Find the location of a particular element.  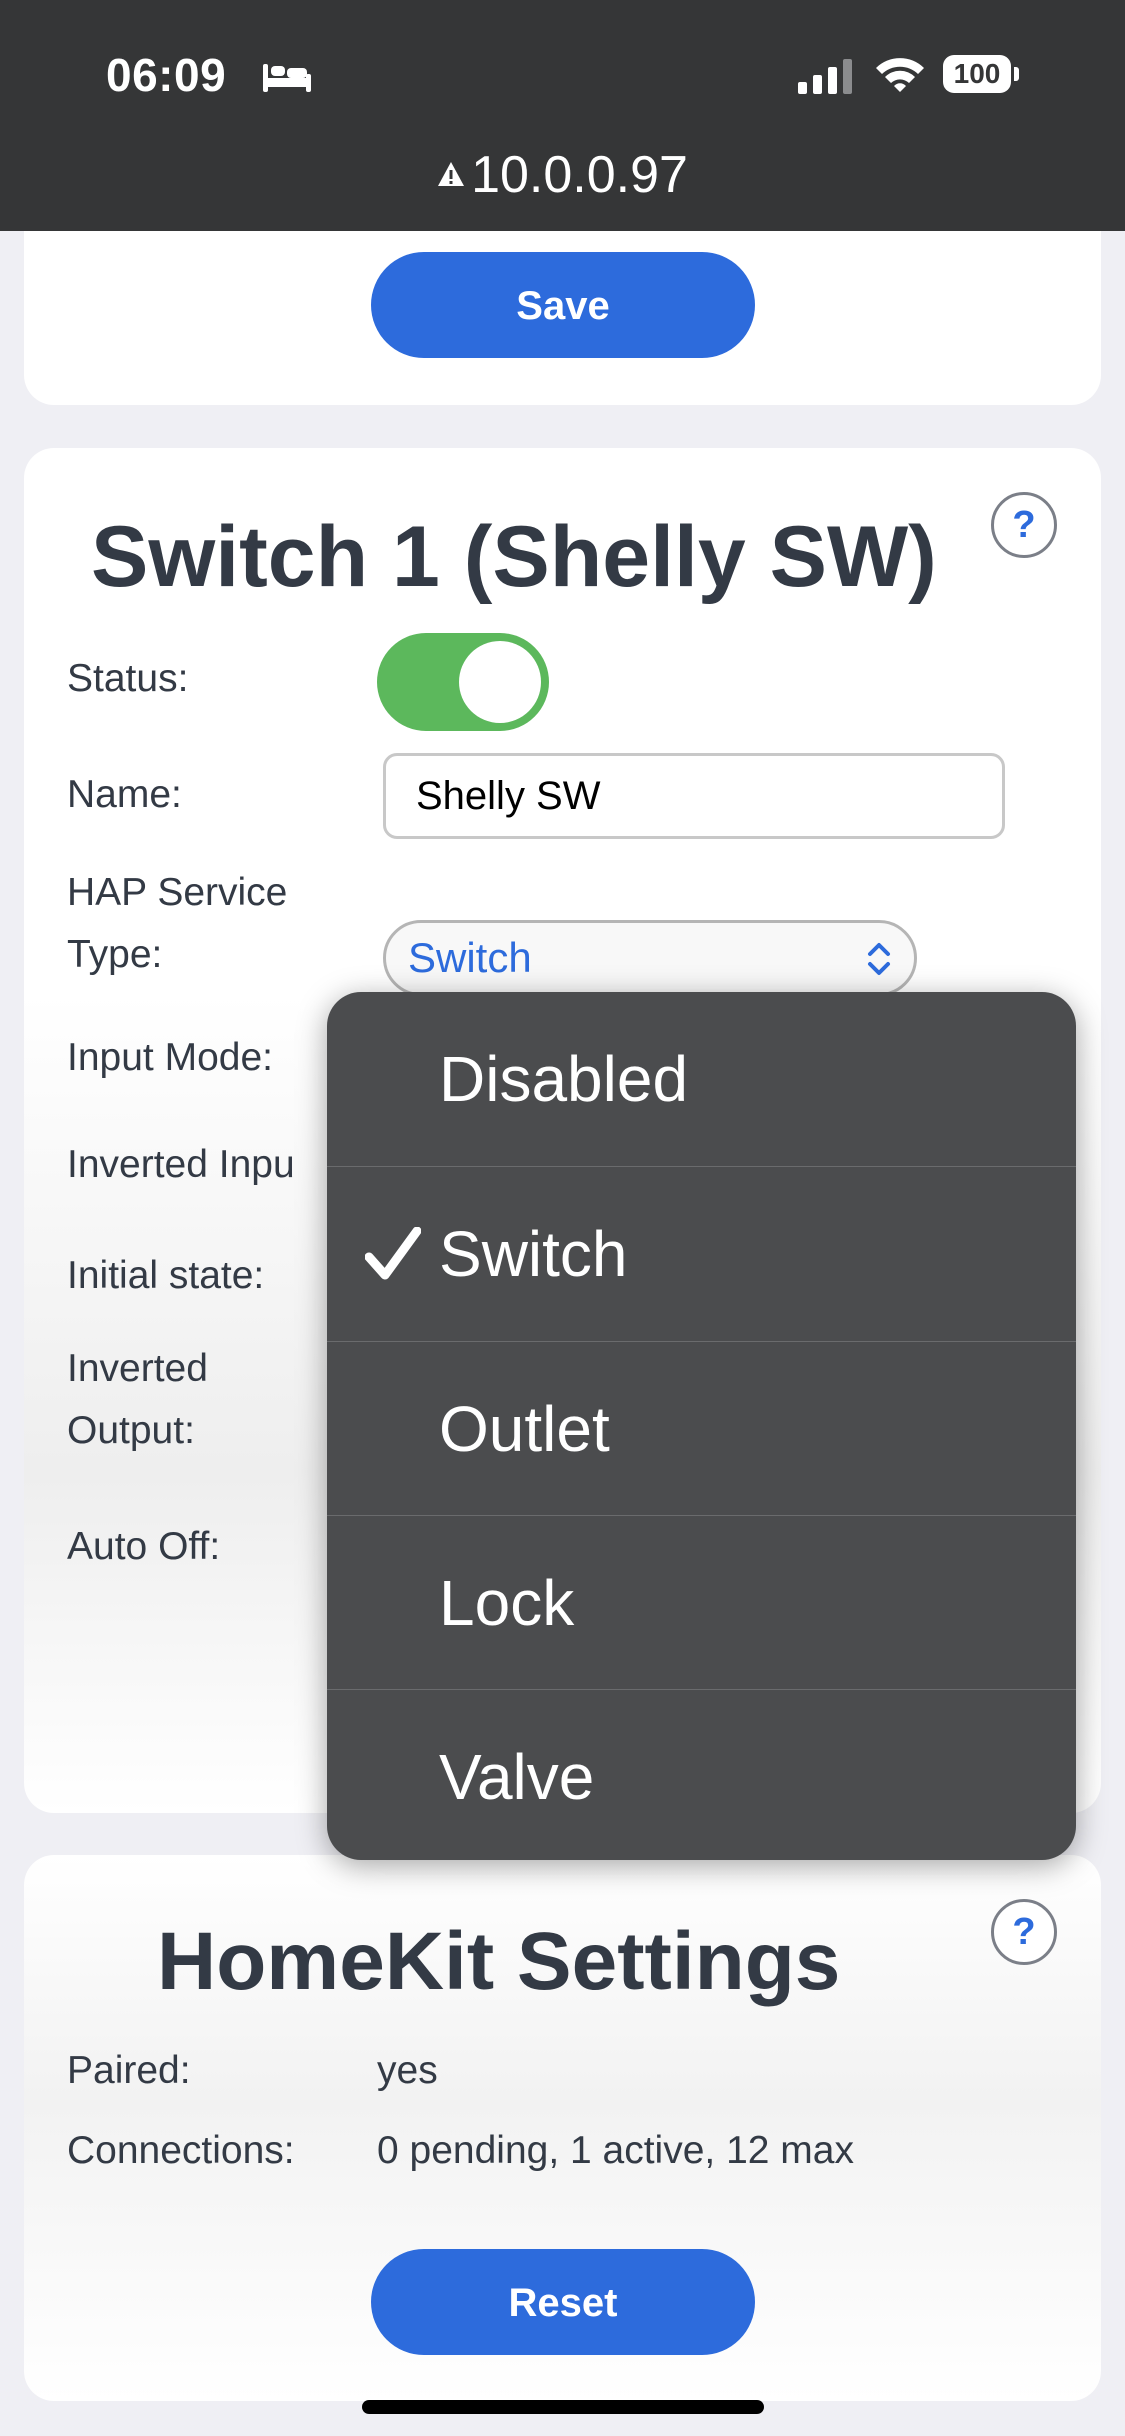

status-time: 06:09 is located at coordinates (166, 75).